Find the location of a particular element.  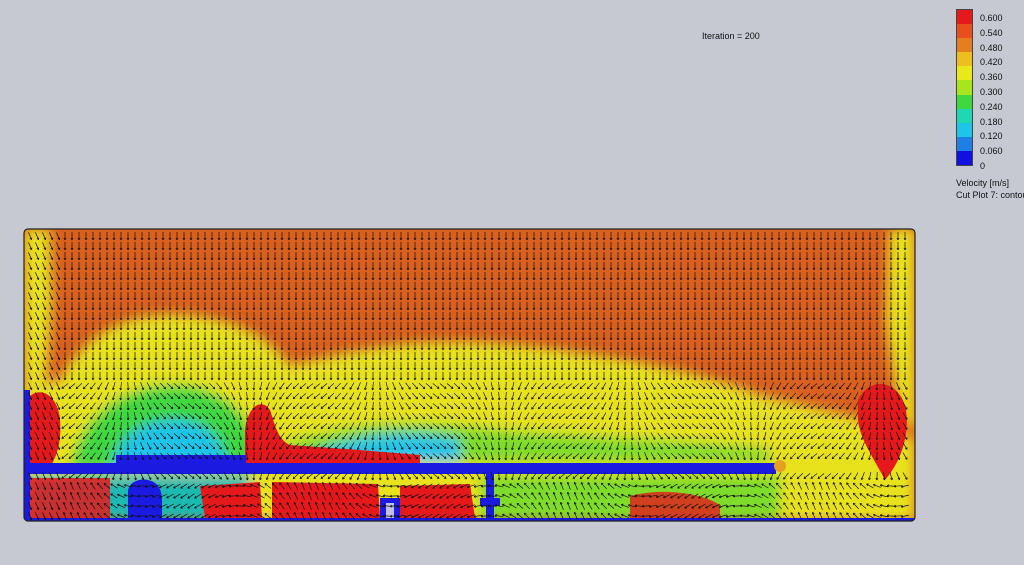

contour-red-bottom-c is located at coordinates (437, 501).